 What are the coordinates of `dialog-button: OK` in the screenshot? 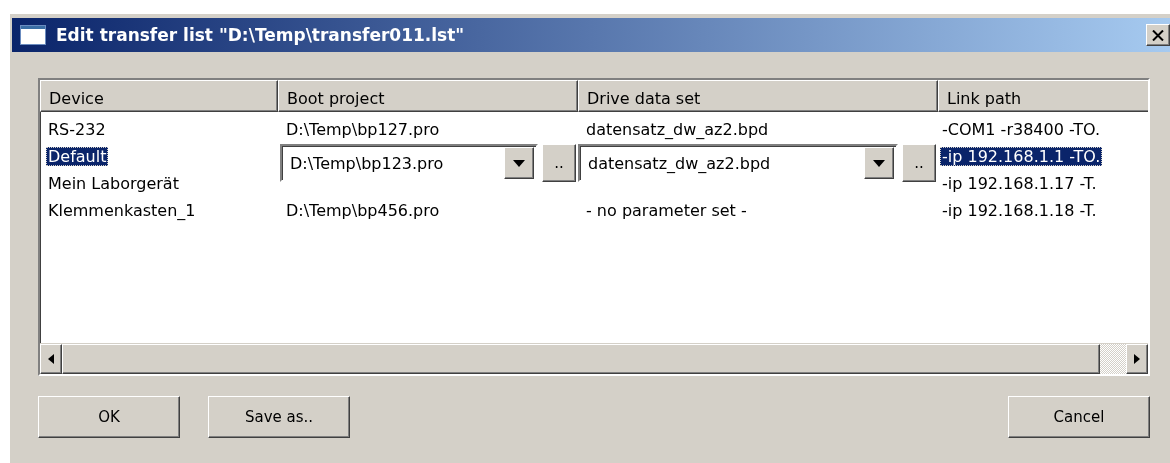 It's located at (109, 417).